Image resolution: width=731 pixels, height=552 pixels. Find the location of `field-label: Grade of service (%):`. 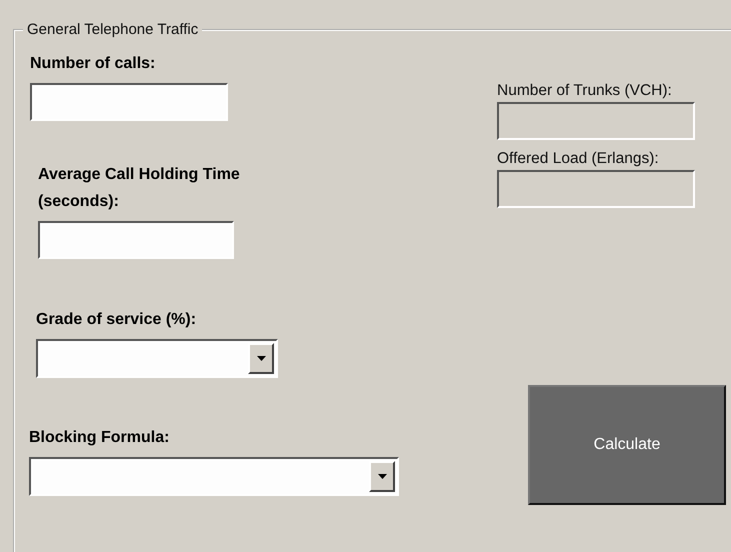

field-label: Grade of service (%): is located at coordinates (117, 320).